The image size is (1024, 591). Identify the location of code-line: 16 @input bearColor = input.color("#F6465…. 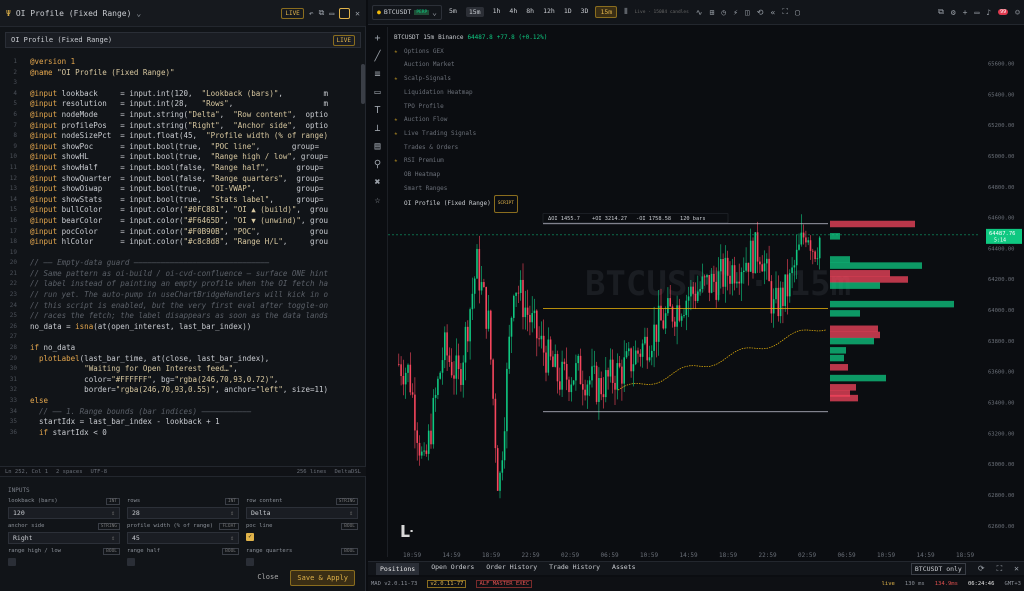
(183, 221).